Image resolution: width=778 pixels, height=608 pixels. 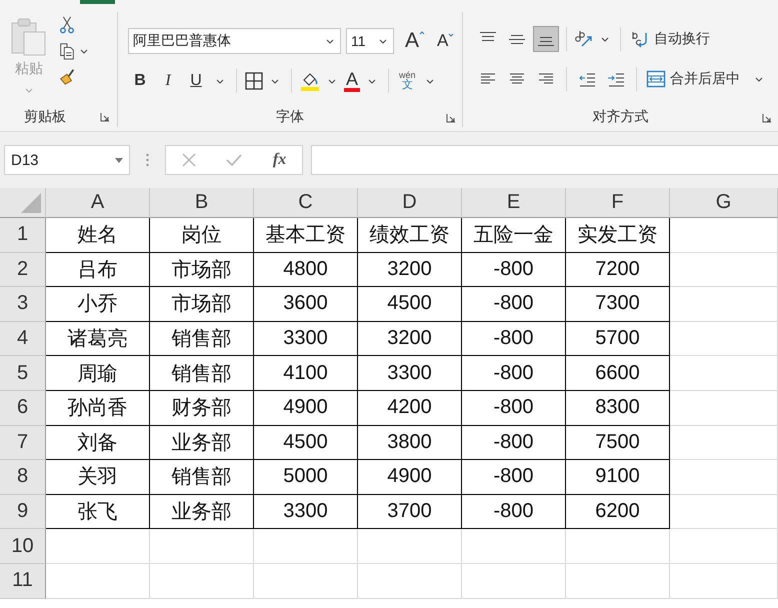 What do you see at coordinates (202, 408) in the screenshot?
I see `table-cell: 财务部` at bounding box center [202, 408].